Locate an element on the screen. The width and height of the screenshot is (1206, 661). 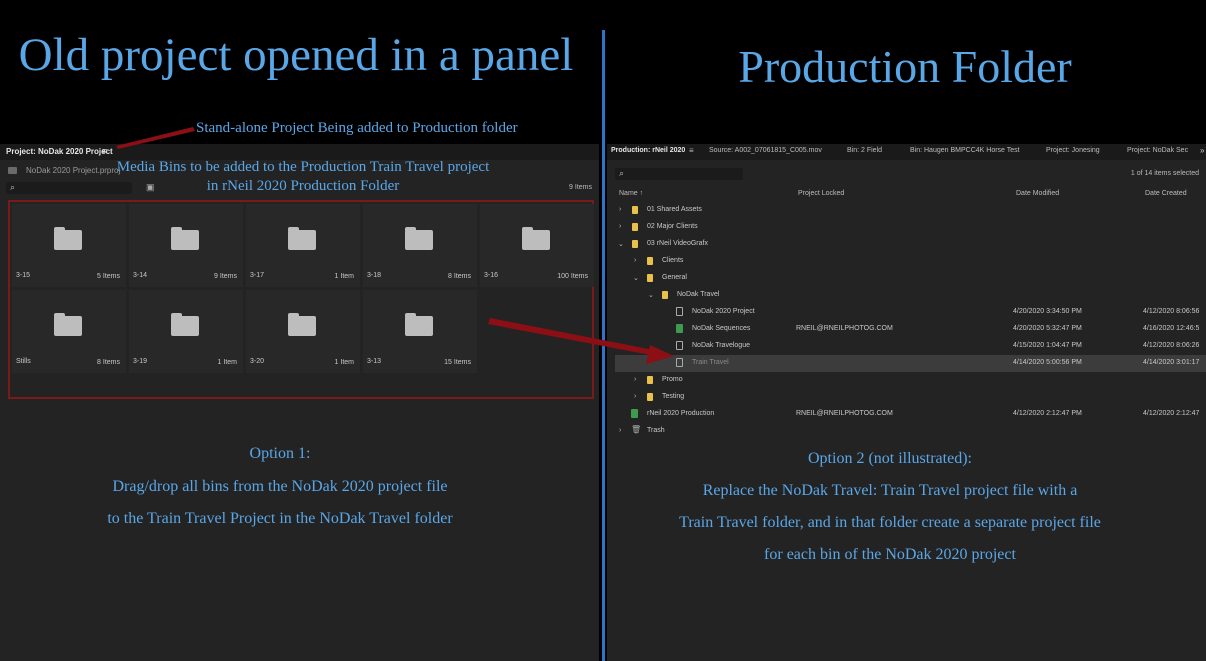
tree-row: › Clients is located at coordinates (910, 261).